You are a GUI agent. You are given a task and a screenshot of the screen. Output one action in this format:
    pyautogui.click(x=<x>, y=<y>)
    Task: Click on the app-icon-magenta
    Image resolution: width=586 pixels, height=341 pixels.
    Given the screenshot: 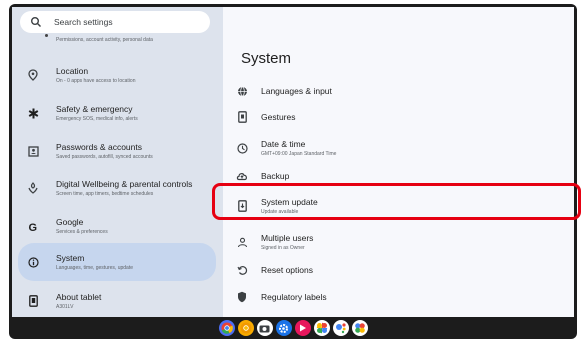 What is the action you would take?
    pyautogui.click(x=302, y=328)
    